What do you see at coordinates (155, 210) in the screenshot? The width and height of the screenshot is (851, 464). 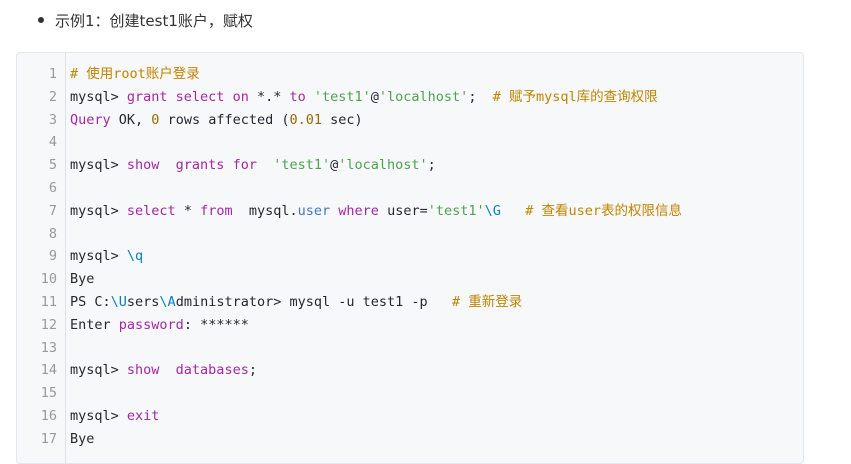 I see `code-token: select` at bounding box center [155, 210].